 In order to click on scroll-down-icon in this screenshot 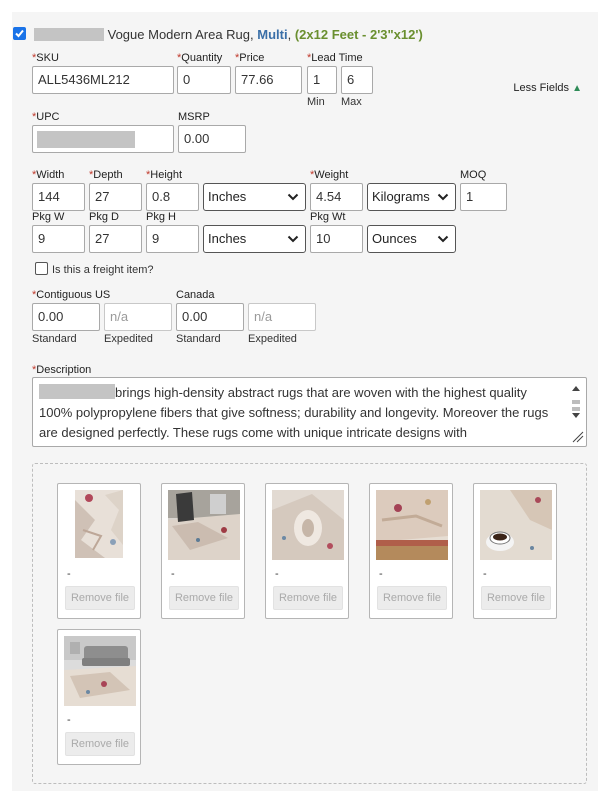, I will do `click(576, 415)`.